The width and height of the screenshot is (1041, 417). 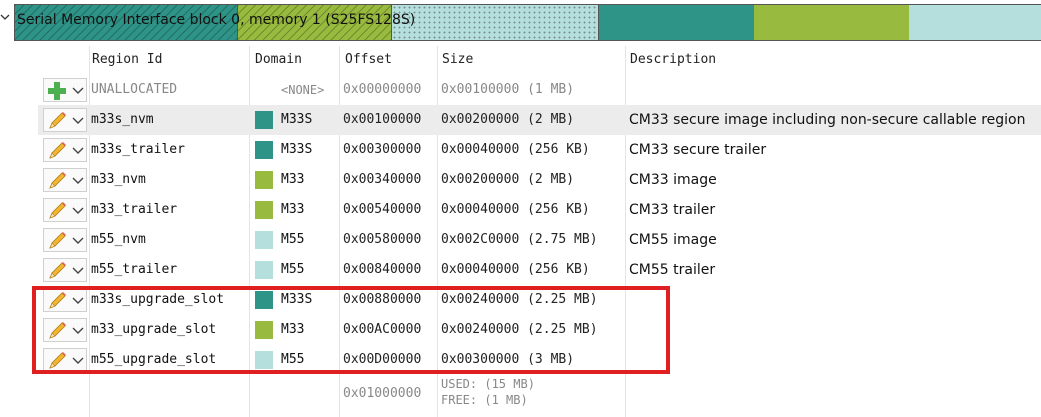 What do you see at coordinates (698, 150) in the screenshot?
I see `region-description: CM33 secure trailer` at bounding box center [698, 150].